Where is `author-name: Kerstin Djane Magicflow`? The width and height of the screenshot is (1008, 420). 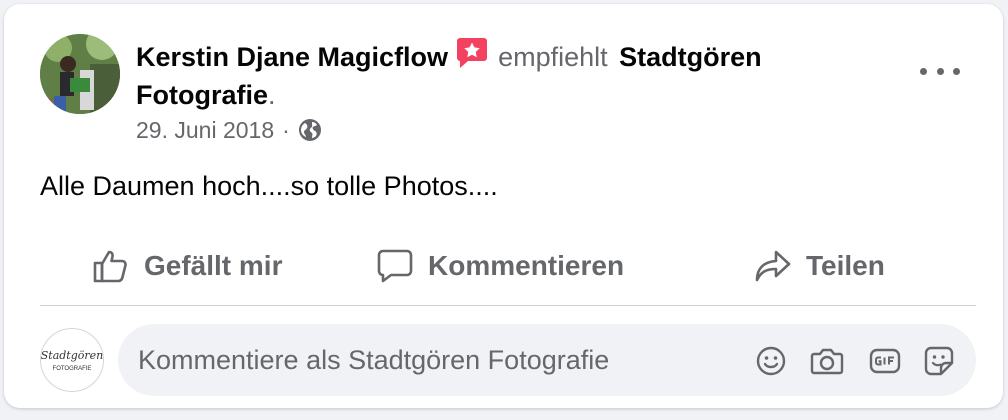
author-name: Kerstin Djane Magicflow is located at coordinates (292, 57).